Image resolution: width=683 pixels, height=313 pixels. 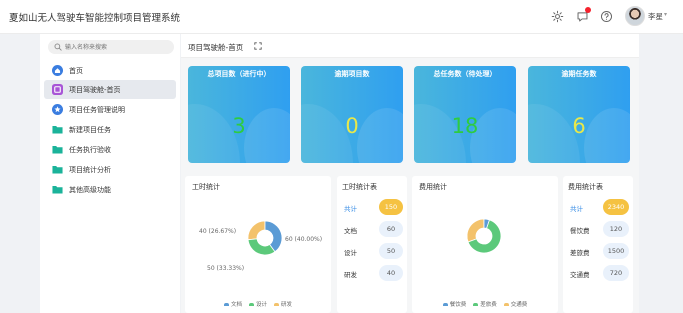 What do you see at coordinates (515, 304) in the screenshot?
I see `legend-item: 交通费` at bounding box center [515, 304].